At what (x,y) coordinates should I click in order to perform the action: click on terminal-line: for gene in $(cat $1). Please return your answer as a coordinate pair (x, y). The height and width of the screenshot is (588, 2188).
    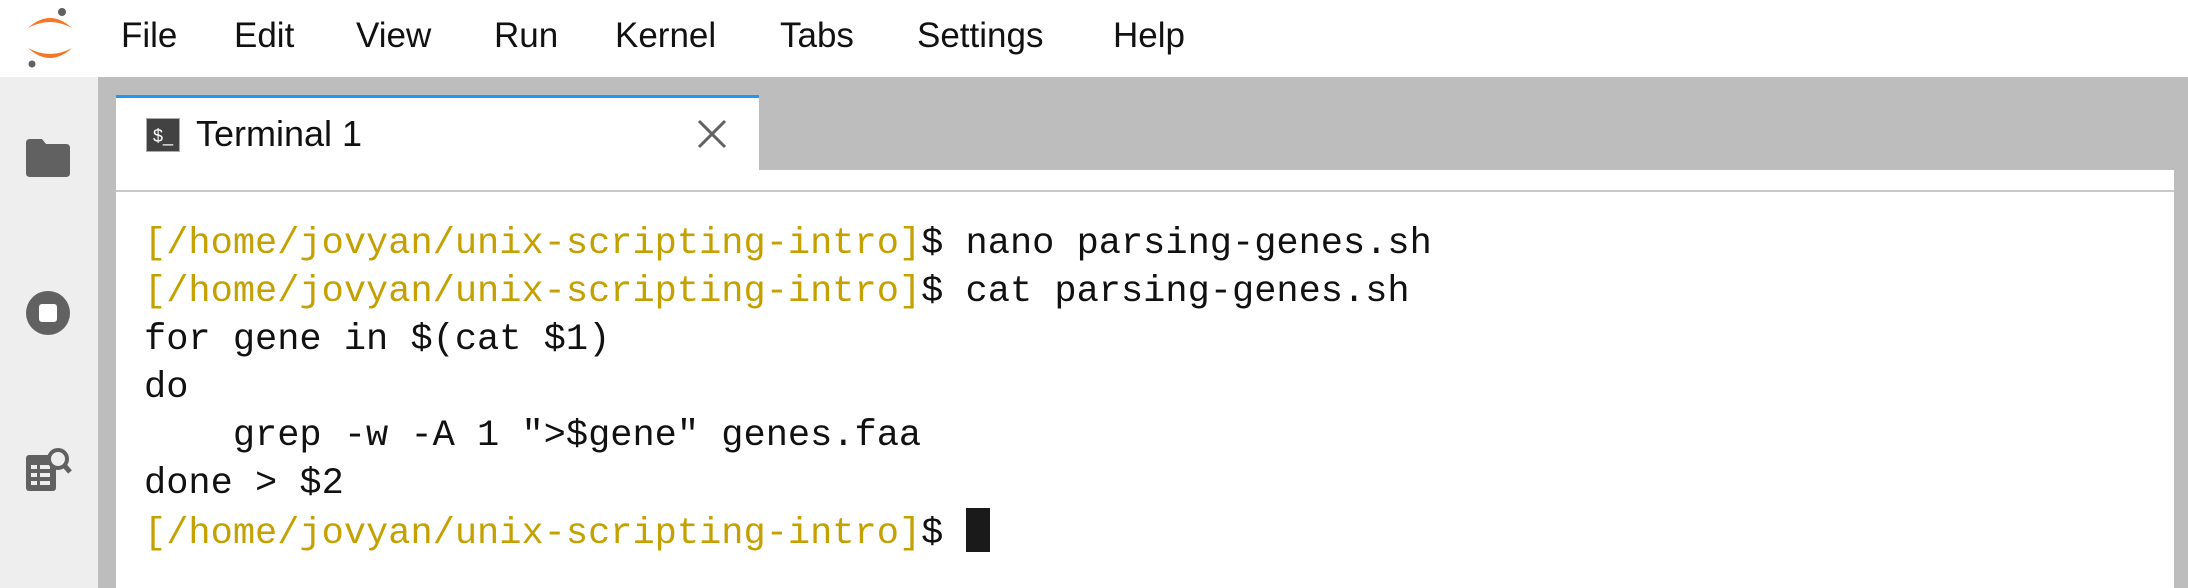
    Looking at the image, I should click on (788, 340).